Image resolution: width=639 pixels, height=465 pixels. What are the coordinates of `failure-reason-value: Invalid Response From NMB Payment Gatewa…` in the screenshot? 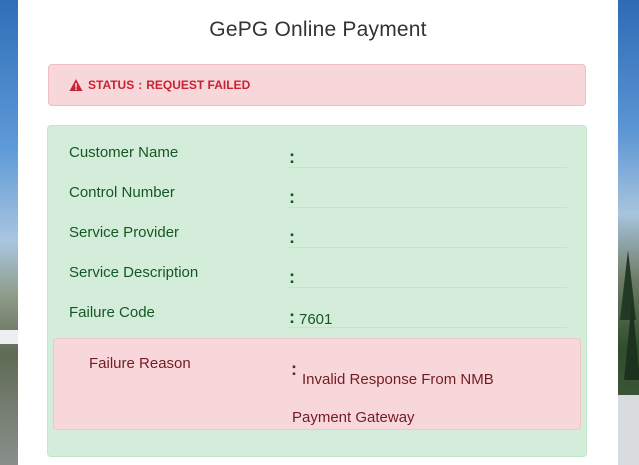 It's located at (393, 398).